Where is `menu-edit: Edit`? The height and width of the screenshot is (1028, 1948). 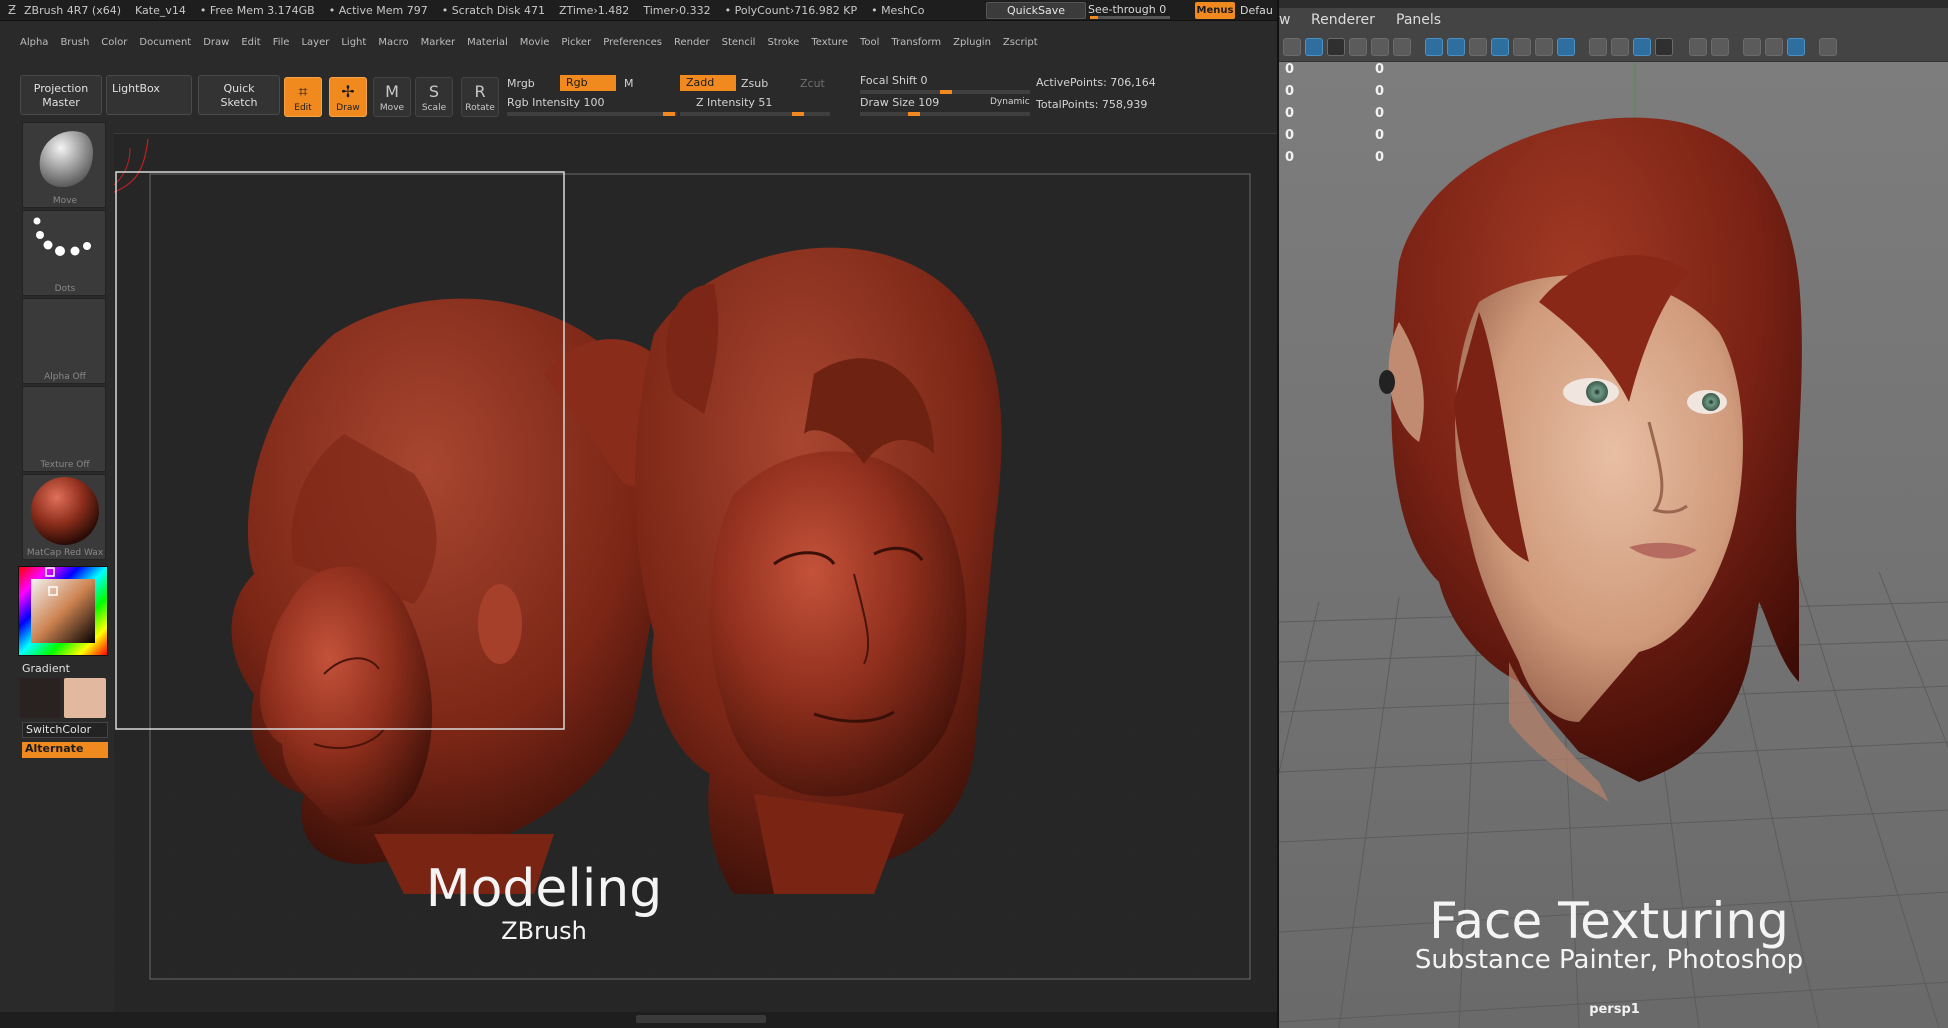
menu-edit: Edit is located at coordinates (250, 42).